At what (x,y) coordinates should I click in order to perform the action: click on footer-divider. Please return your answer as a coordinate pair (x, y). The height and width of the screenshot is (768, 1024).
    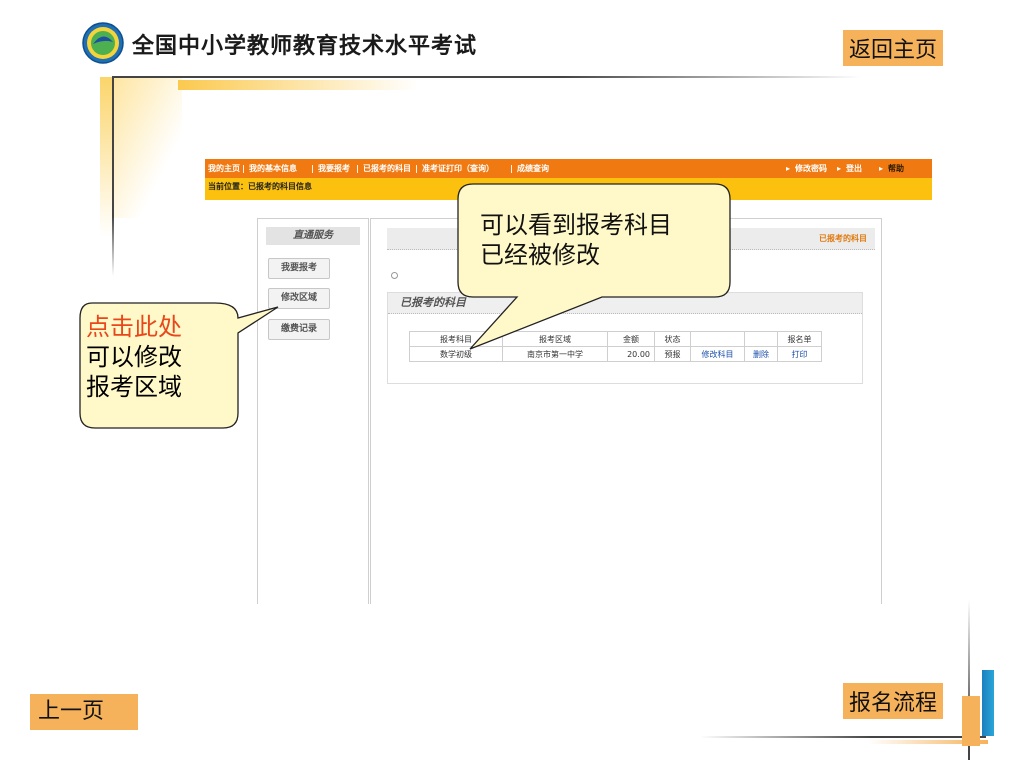
    Looking at the image, I should click on (843, 737).